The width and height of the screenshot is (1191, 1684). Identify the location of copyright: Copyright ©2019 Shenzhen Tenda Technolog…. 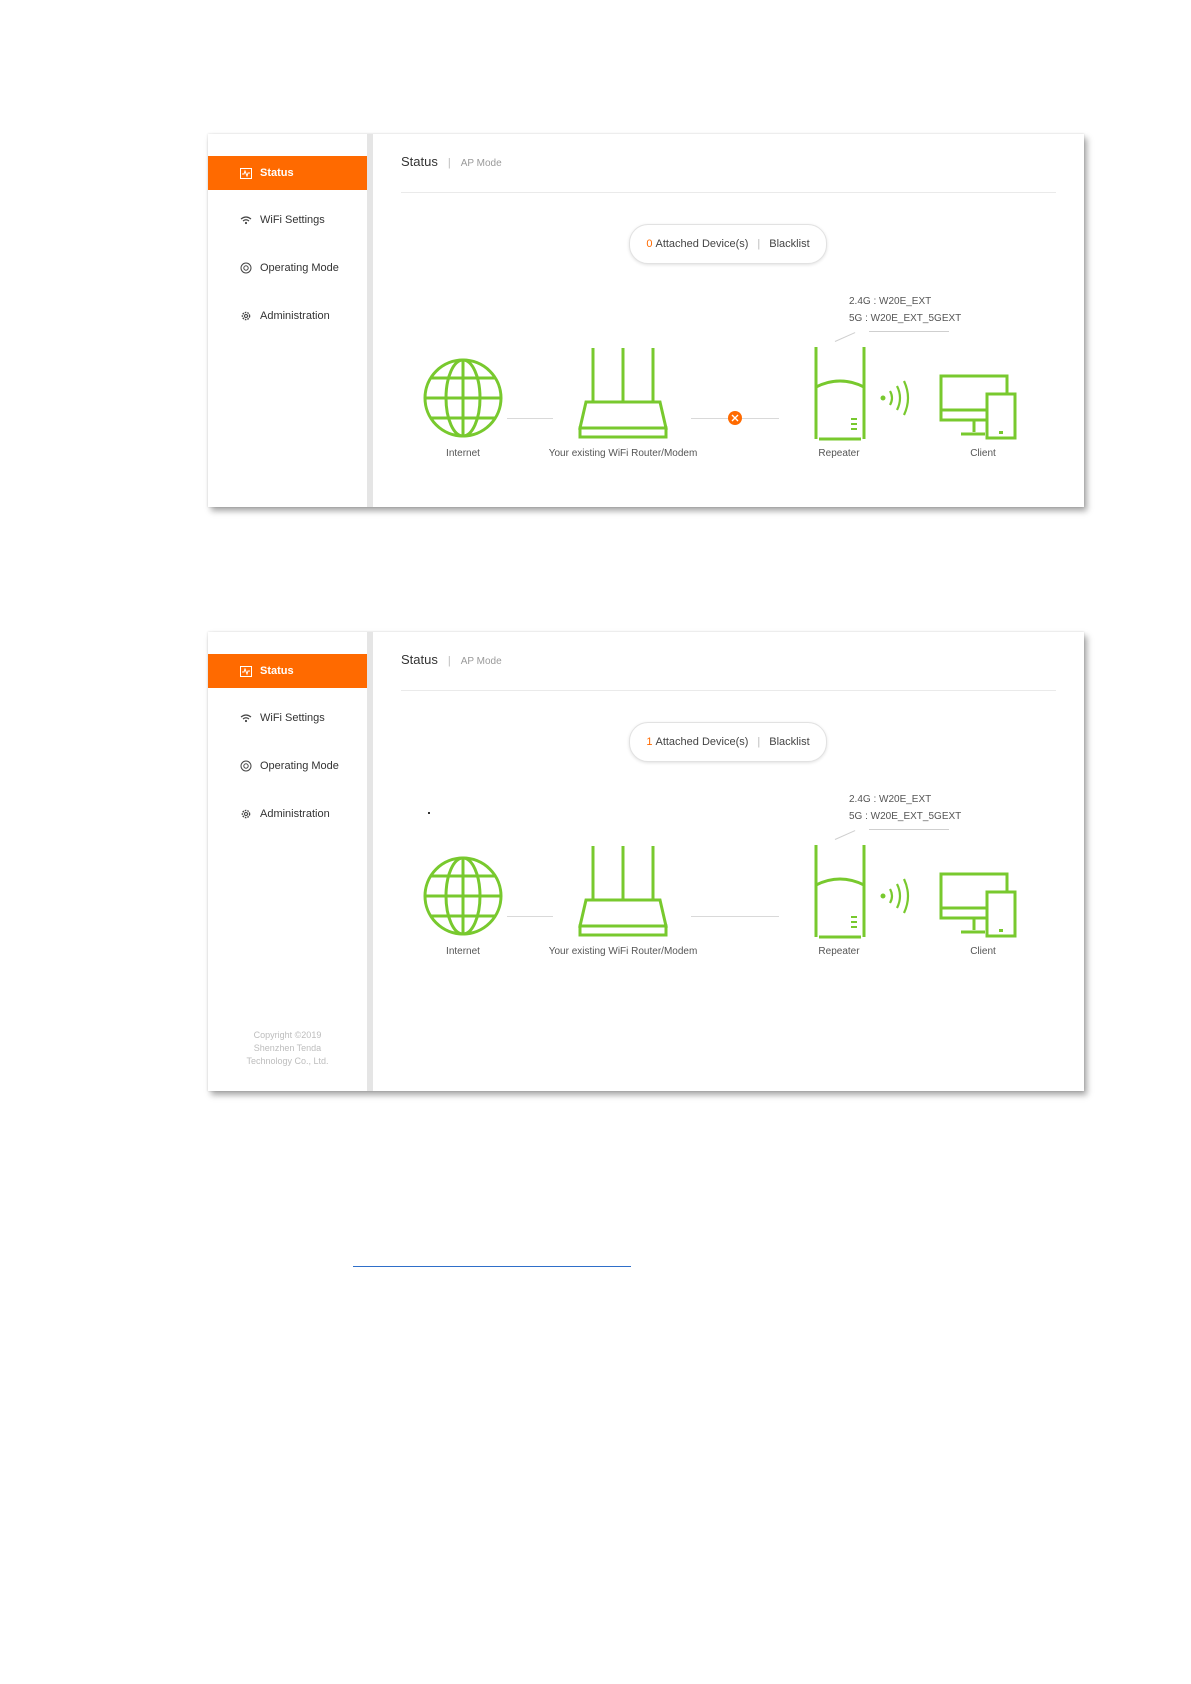
(287, 1048).